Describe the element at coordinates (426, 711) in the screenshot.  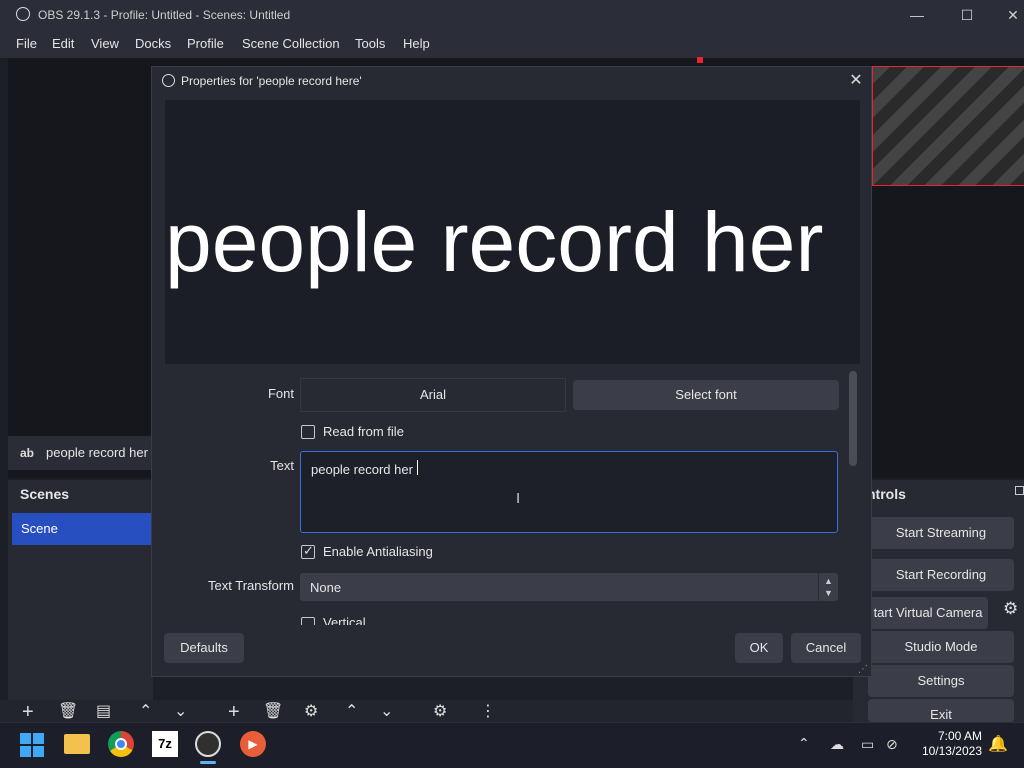
I see `dock-toolbars` at that location.